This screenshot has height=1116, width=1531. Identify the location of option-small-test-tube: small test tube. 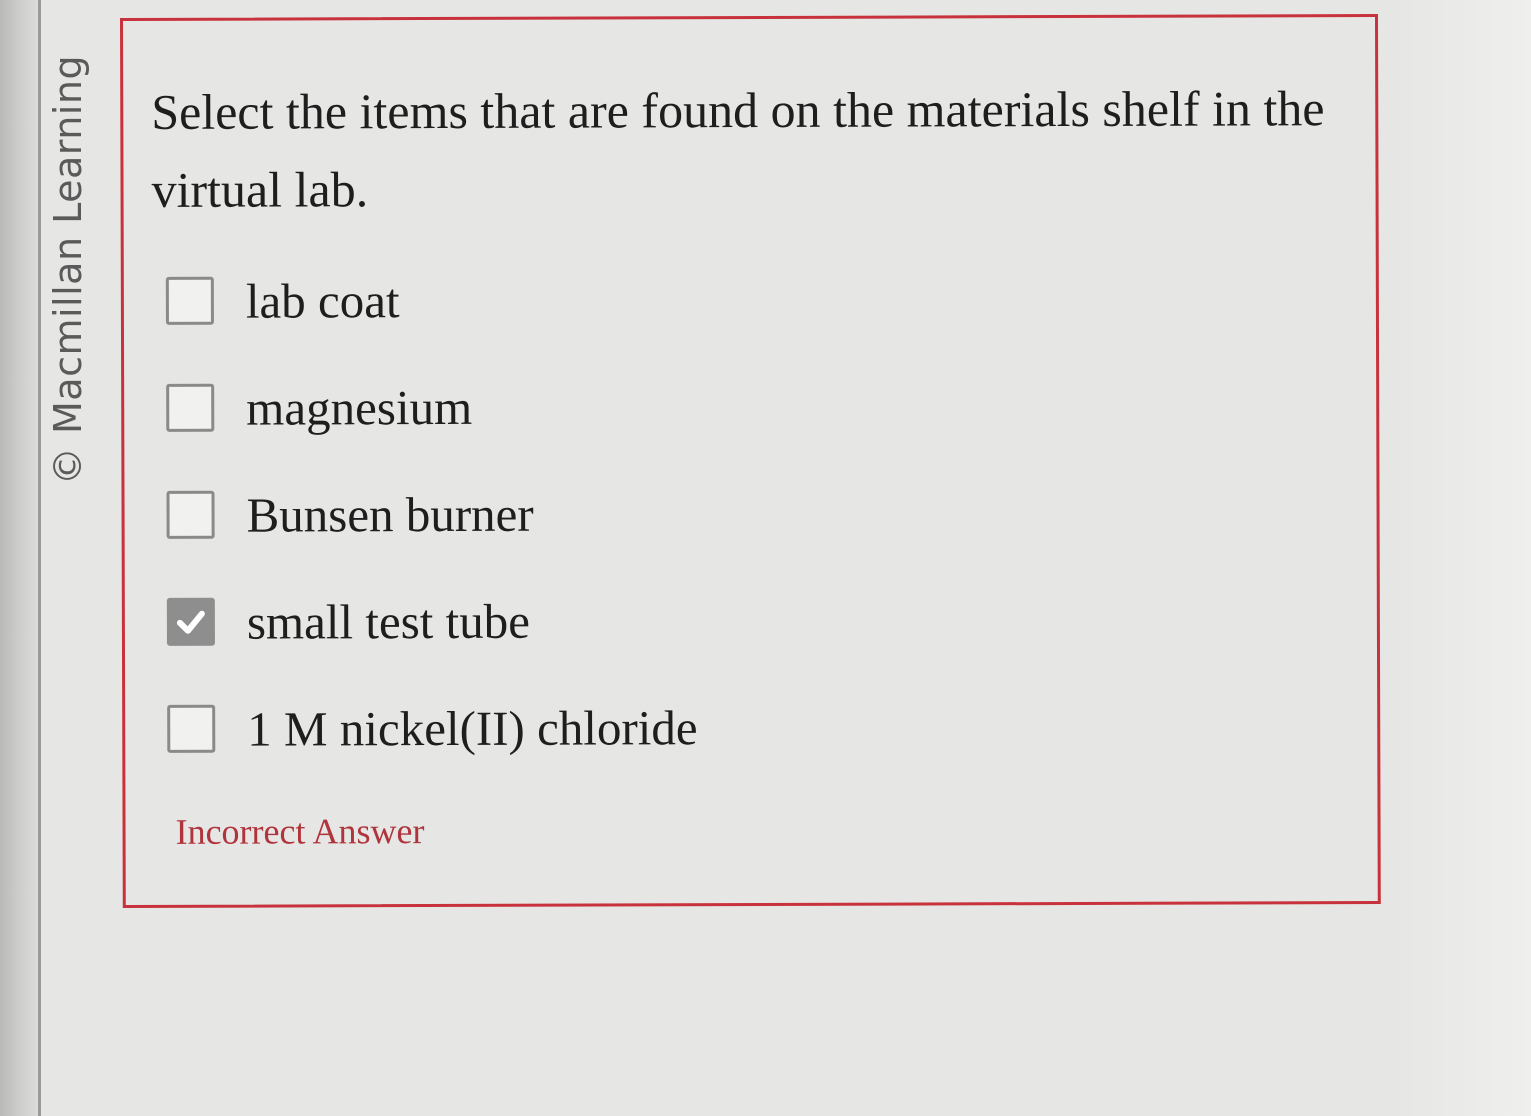
(432, 621).